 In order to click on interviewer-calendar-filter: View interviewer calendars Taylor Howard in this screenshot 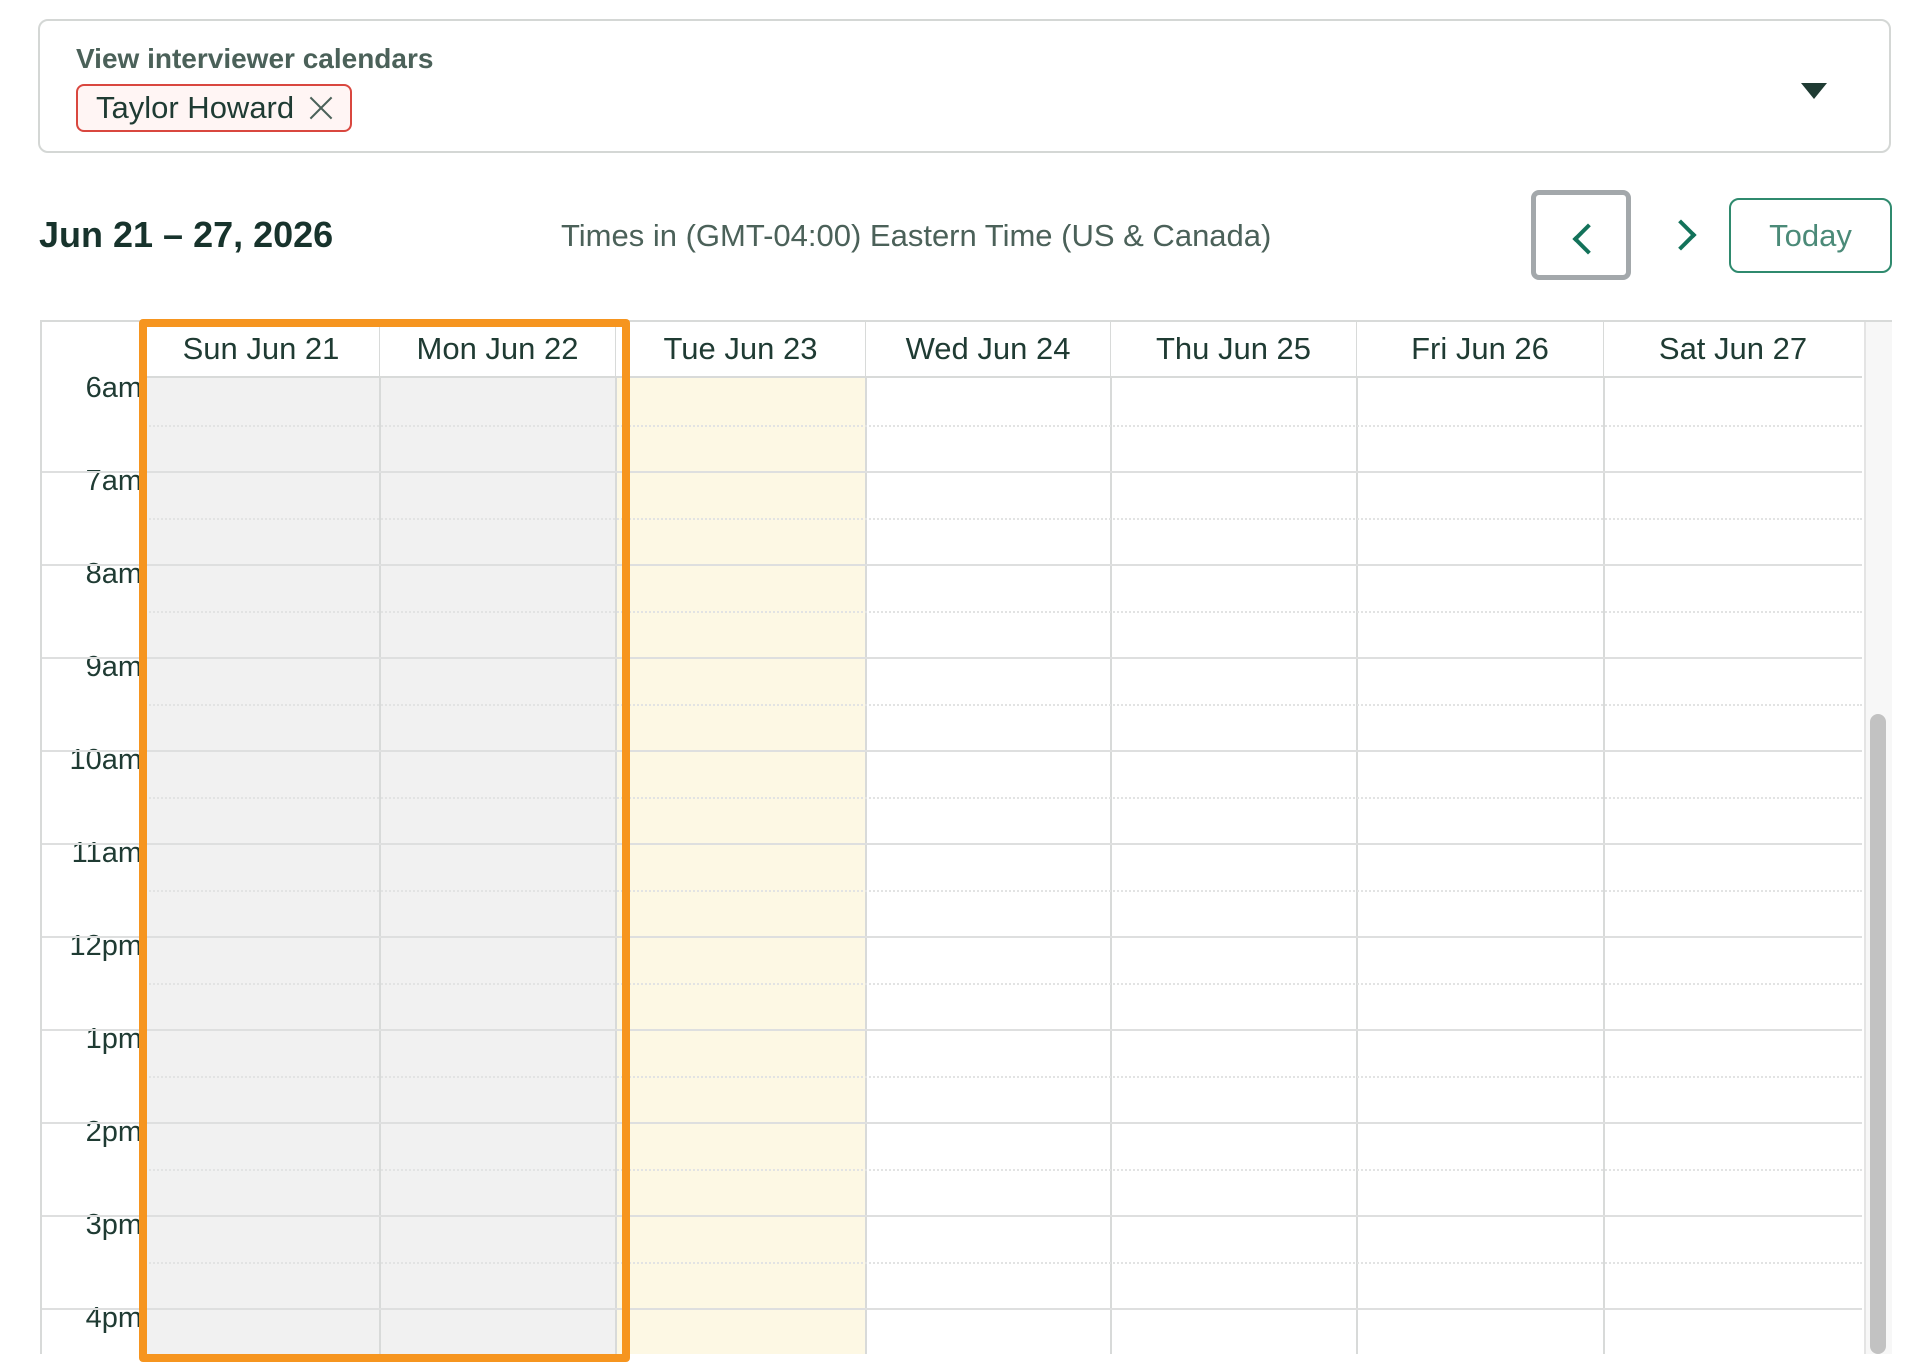, I will do `click(964, 86)`.